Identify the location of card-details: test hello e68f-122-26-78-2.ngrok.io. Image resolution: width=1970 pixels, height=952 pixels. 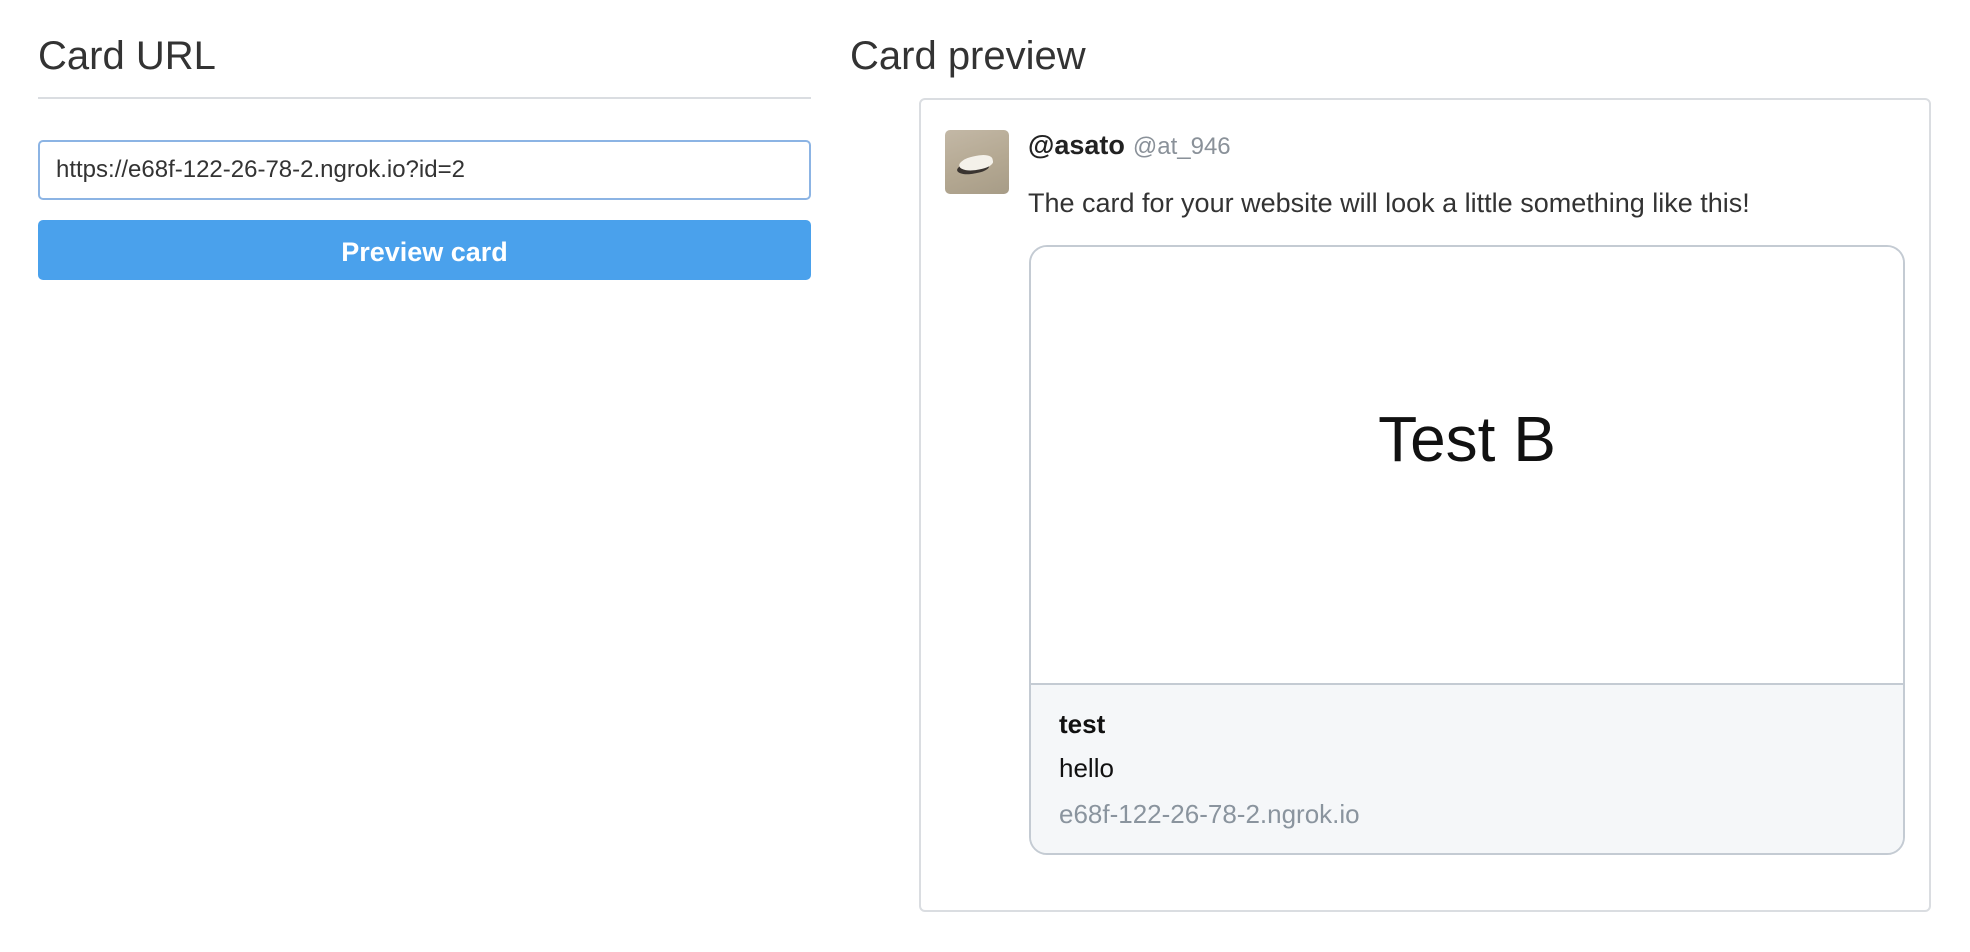
(1467, 769).